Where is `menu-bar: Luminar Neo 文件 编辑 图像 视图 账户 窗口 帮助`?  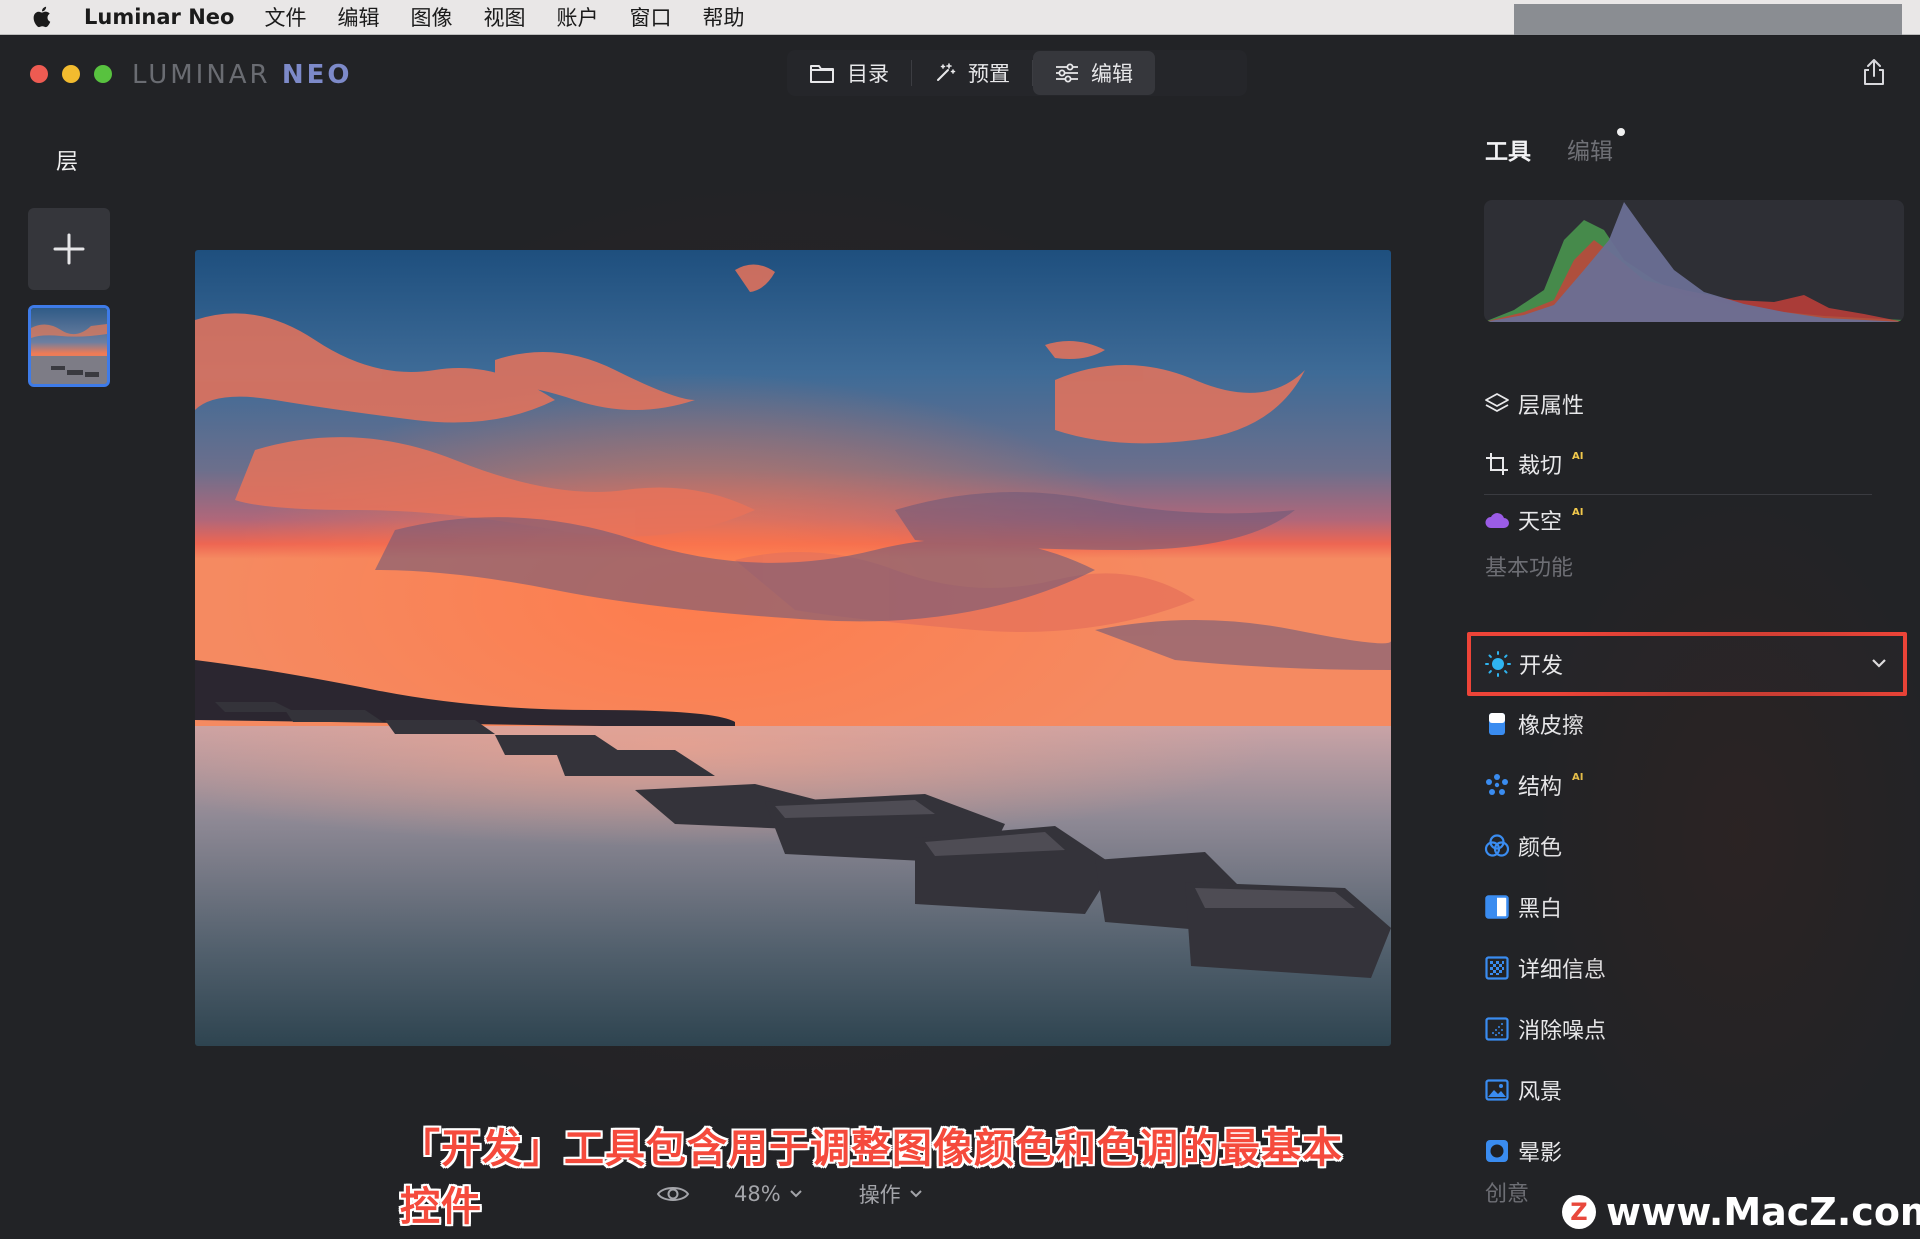 menu-bar: Luminar Neo 文件 编辑 图像 视图 账户 窗口 帮助 is located at coordinates (960, 17).